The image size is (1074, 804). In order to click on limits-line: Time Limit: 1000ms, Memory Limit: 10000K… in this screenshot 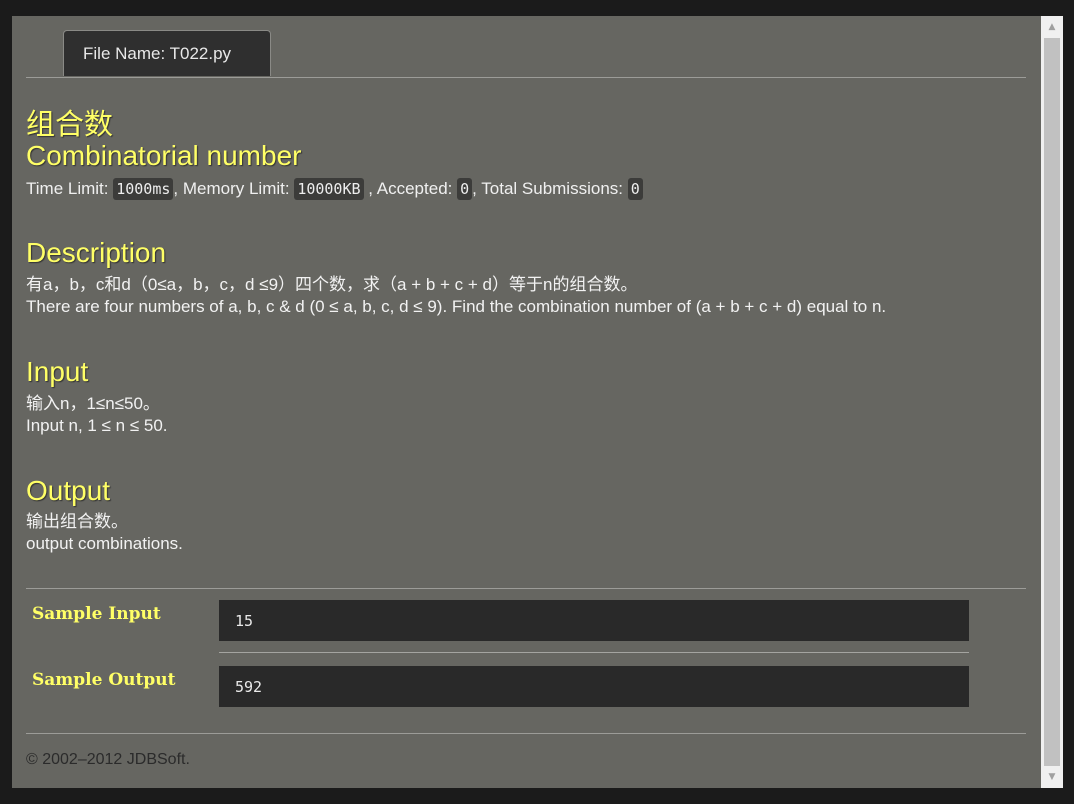, I will do `click(334, 189)`.